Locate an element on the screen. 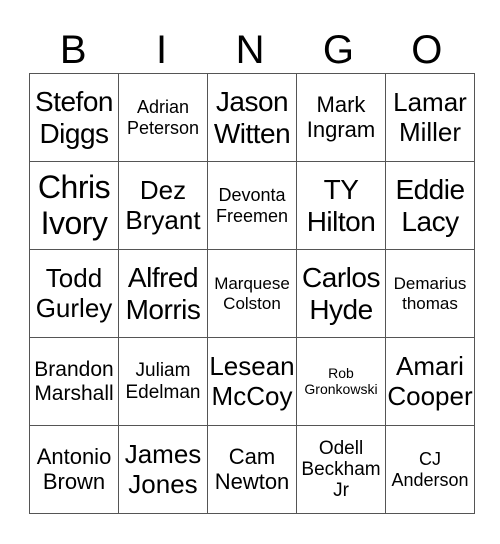  bingo-cell: Chris Ivory is located at coordinates (74, 205).